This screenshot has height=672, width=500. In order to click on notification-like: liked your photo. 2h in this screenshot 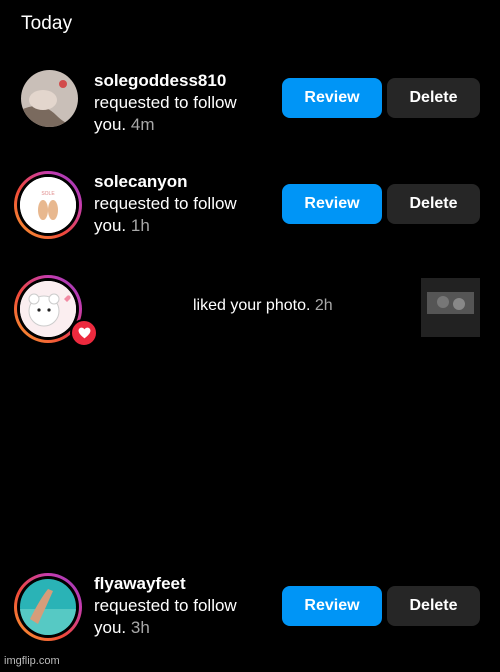, I will do `click(250, 323)`.